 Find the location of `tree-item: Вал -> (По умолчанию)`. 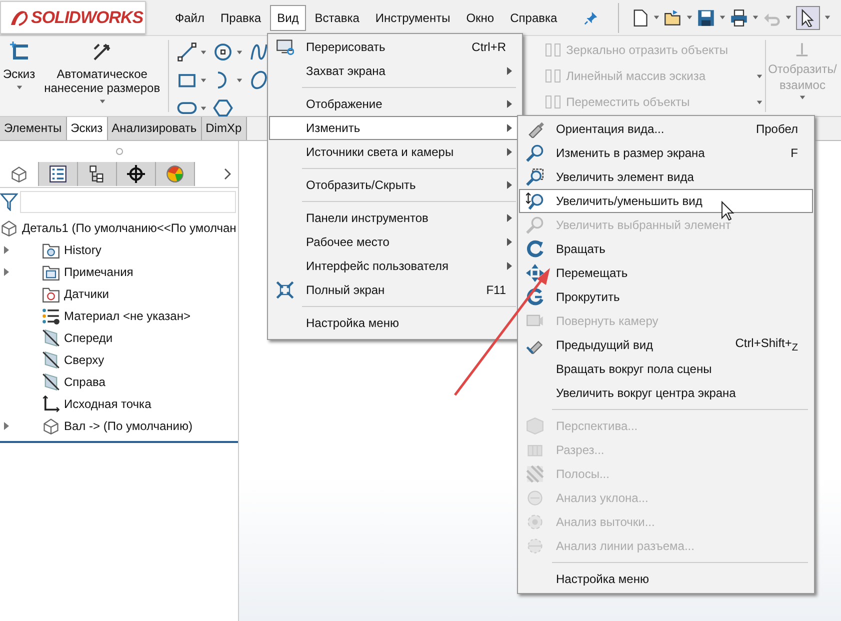

tree-item: Вал -> (По умолчанию) is located at coordinates (119, 426).